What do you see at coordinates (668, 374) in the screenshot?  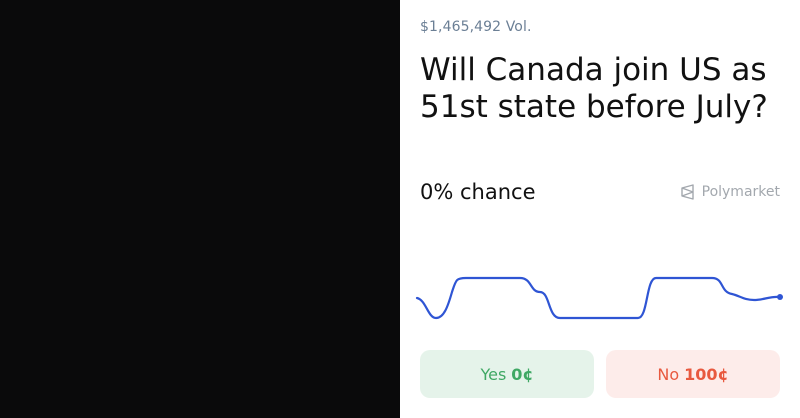 I see `no-label: No` at bounding box center [668, 374].